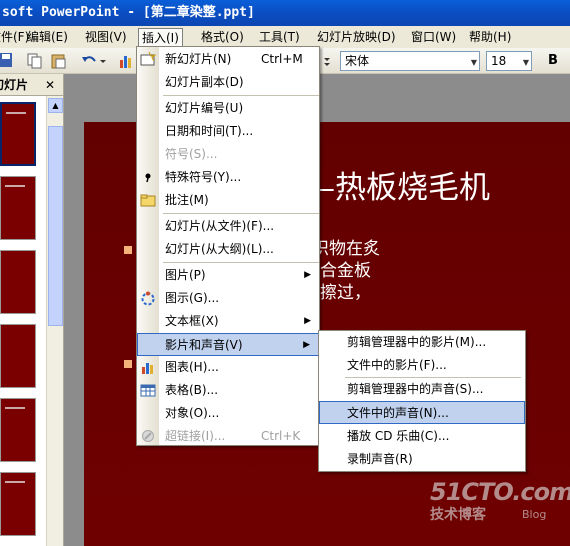 The height and width of the screenshot is (546, 570). What do you see at coordinates (23, 321) in the screenshot?
I see `thumbnail-list` at bounding box center [23, 321].